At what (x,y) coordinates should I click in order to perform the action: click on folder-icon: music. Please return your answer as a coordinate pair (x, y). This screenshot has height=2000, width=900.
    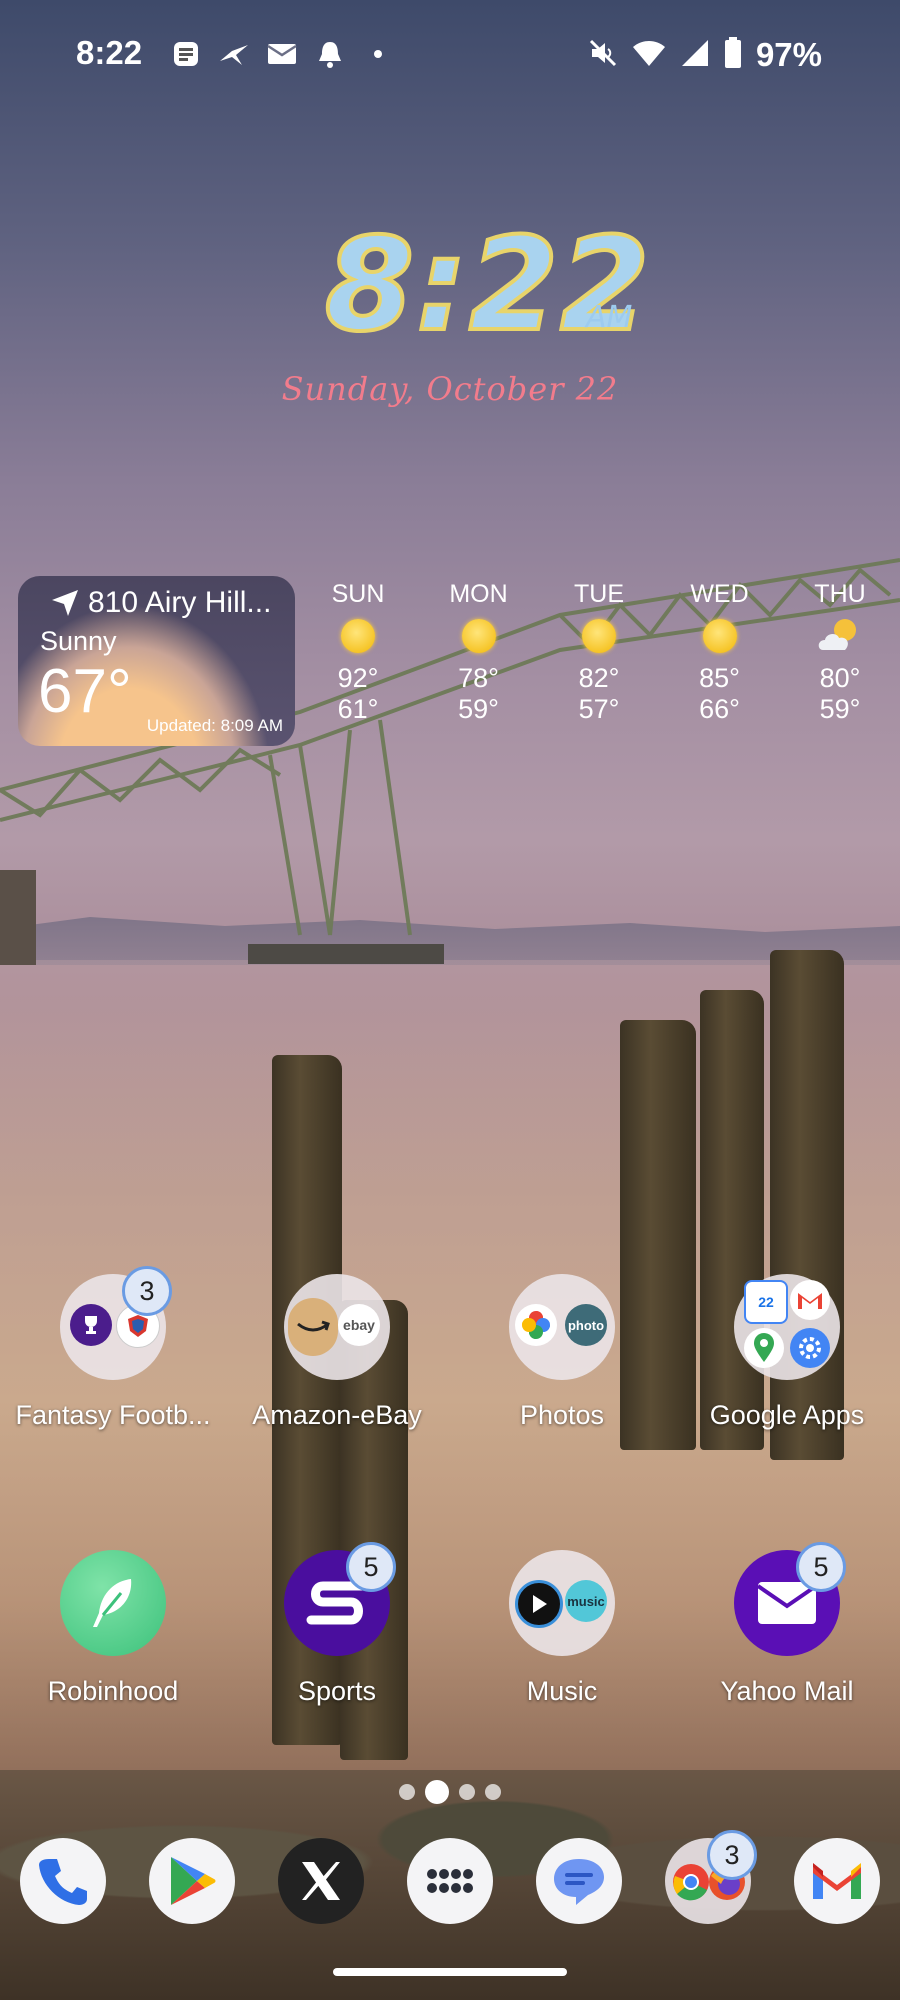
    Looking at the image, I should click on (562, 1603).